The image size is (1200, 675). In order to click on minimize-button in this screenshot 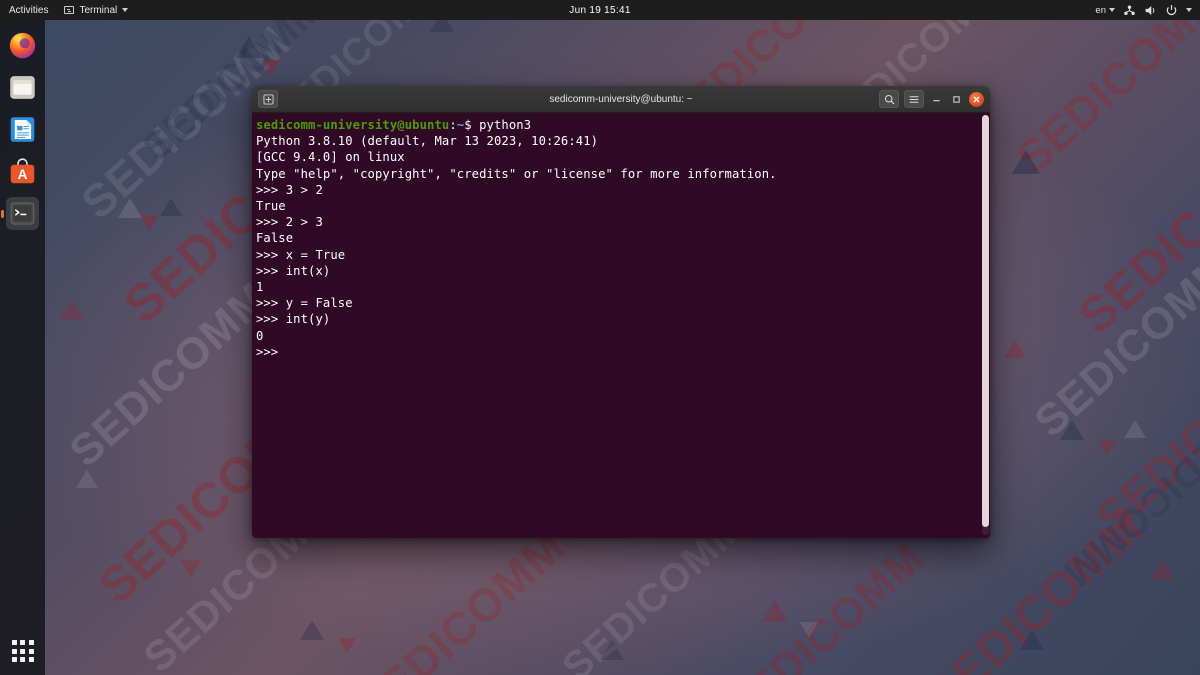, I will do `click(936, 99)`.